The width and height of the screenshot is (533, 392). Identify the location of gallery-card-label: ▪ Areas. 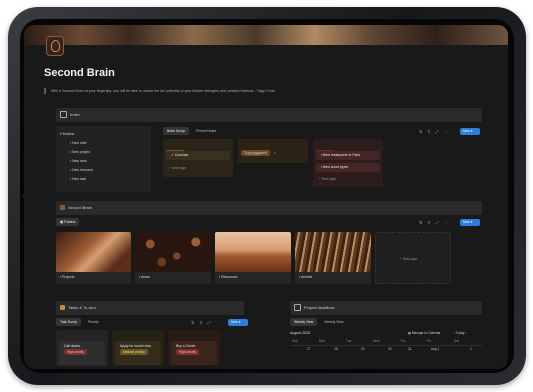
(144, 277).